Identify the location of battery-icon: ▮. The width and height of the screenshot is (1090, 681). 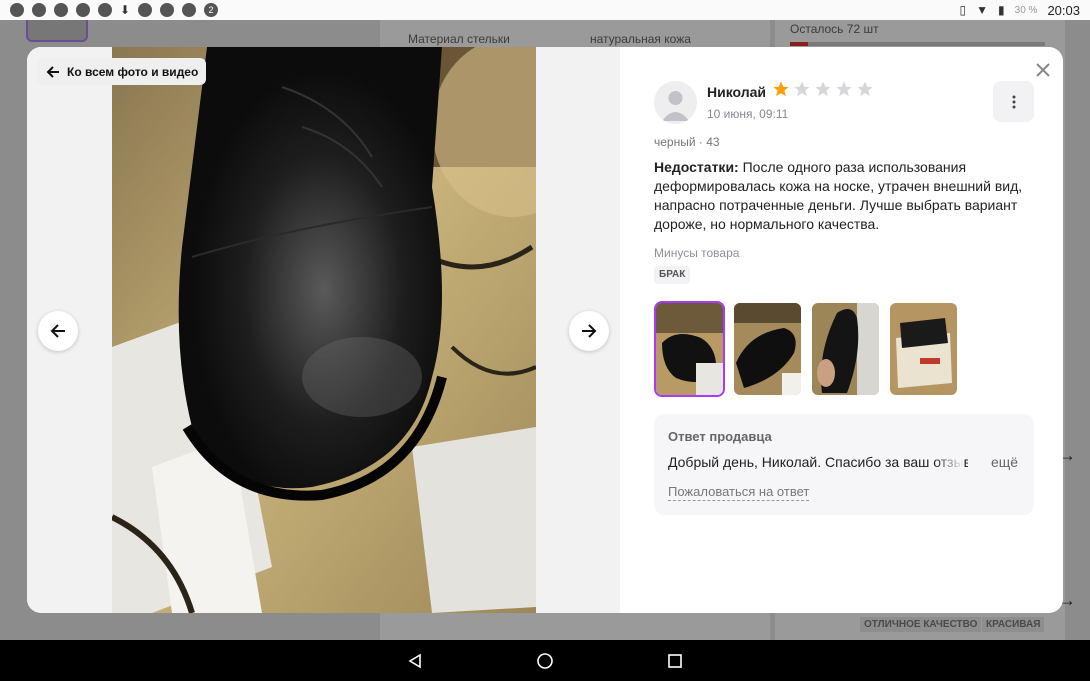
(1001, 10).